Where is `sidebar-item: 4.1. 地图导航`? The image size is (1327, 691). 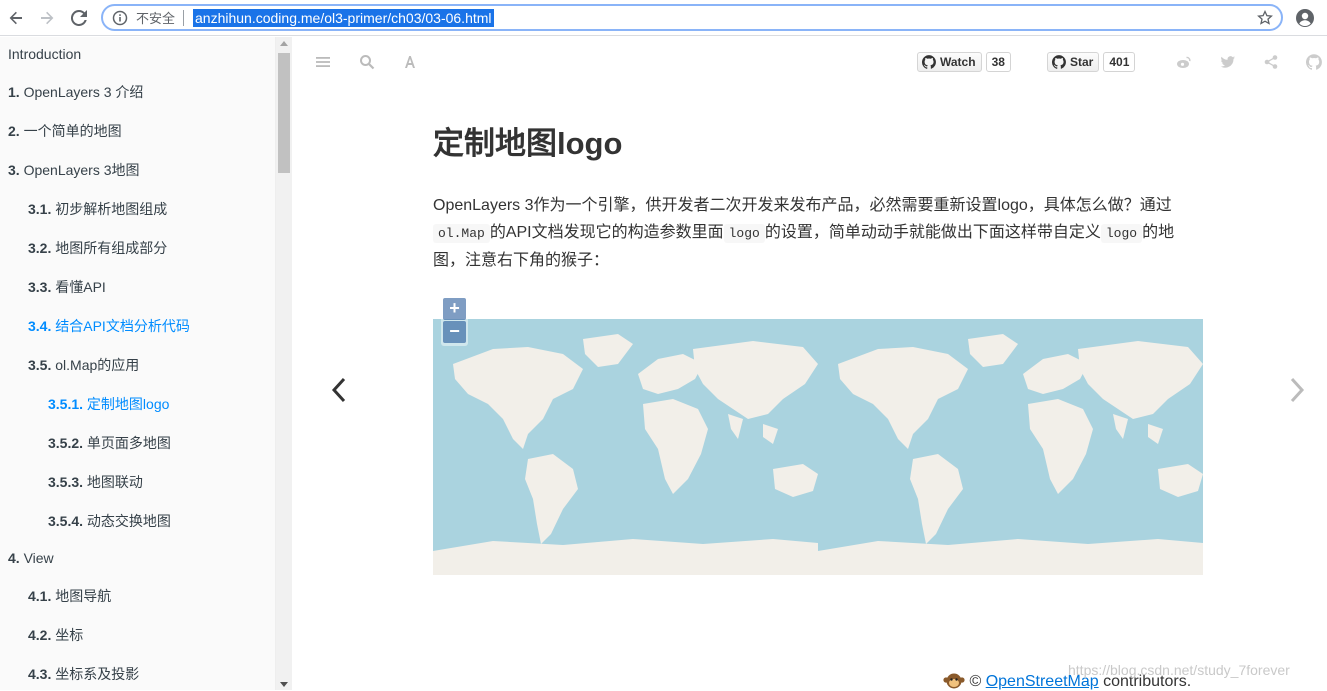 sidebar-item: 4.1. 地图导航 is located at coordinates (69, 596).